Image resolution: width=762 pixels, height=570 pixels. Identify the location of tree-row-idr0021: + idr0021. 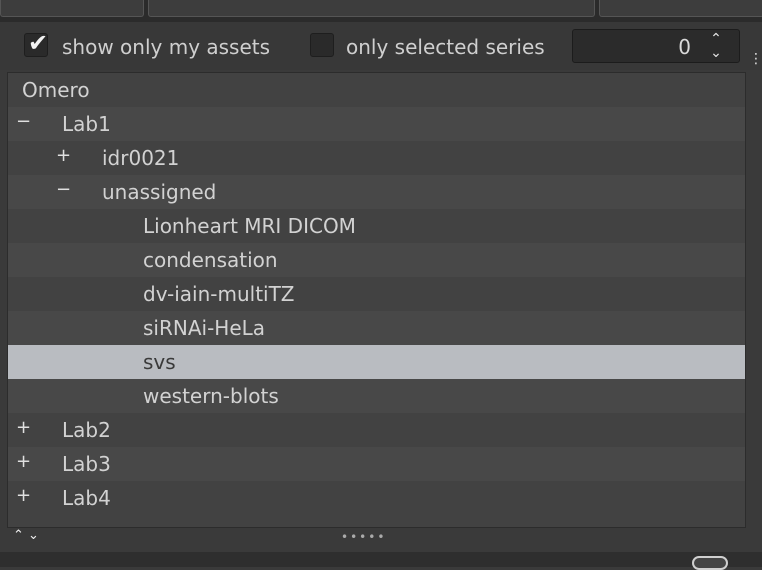
(376, 158).